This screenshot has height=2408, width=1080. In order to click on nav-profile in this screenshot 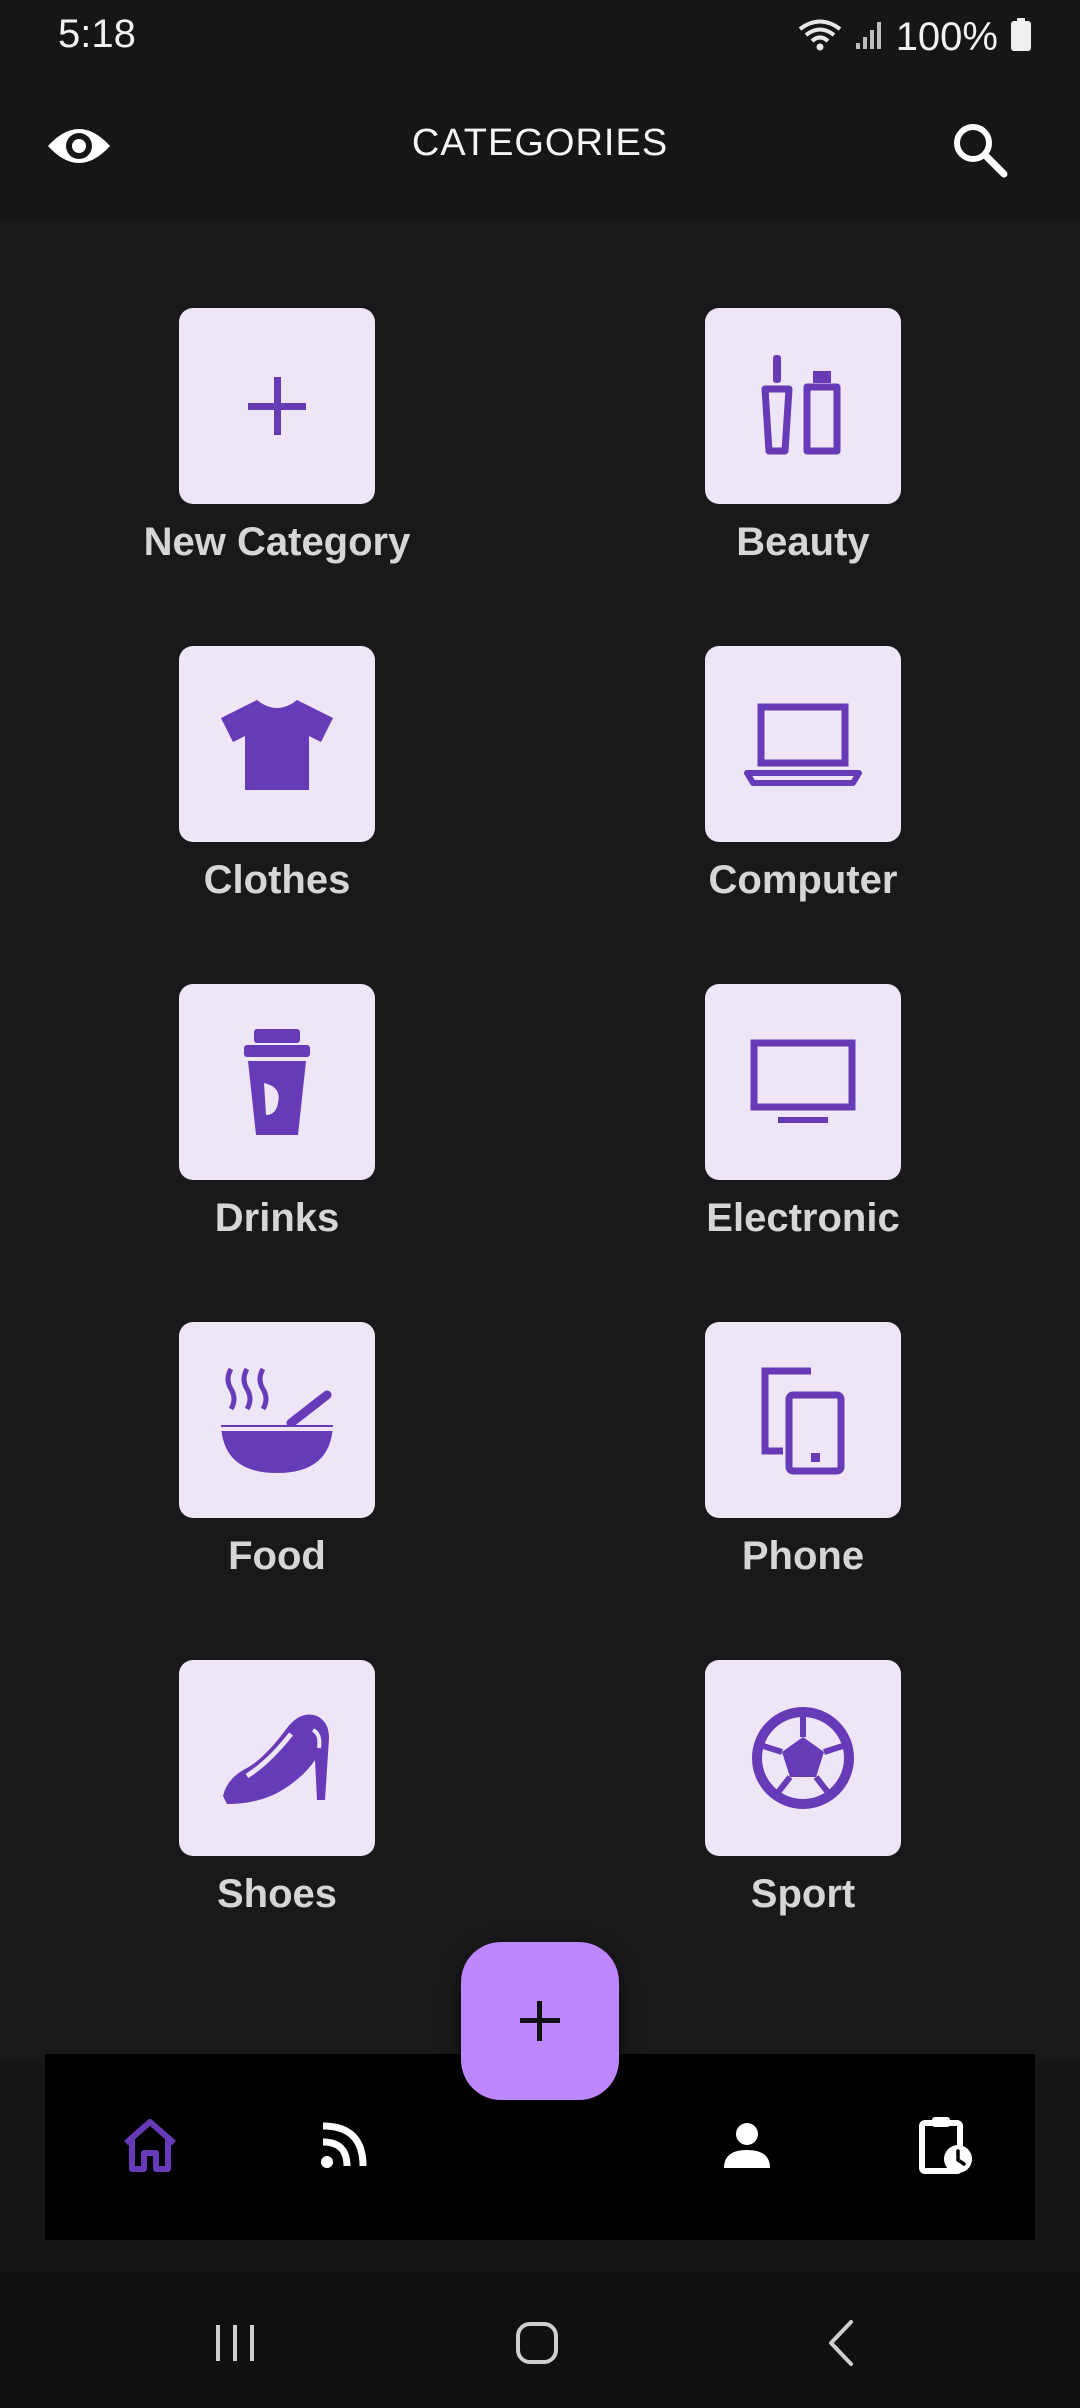, I will do `click(747, 2145)`.